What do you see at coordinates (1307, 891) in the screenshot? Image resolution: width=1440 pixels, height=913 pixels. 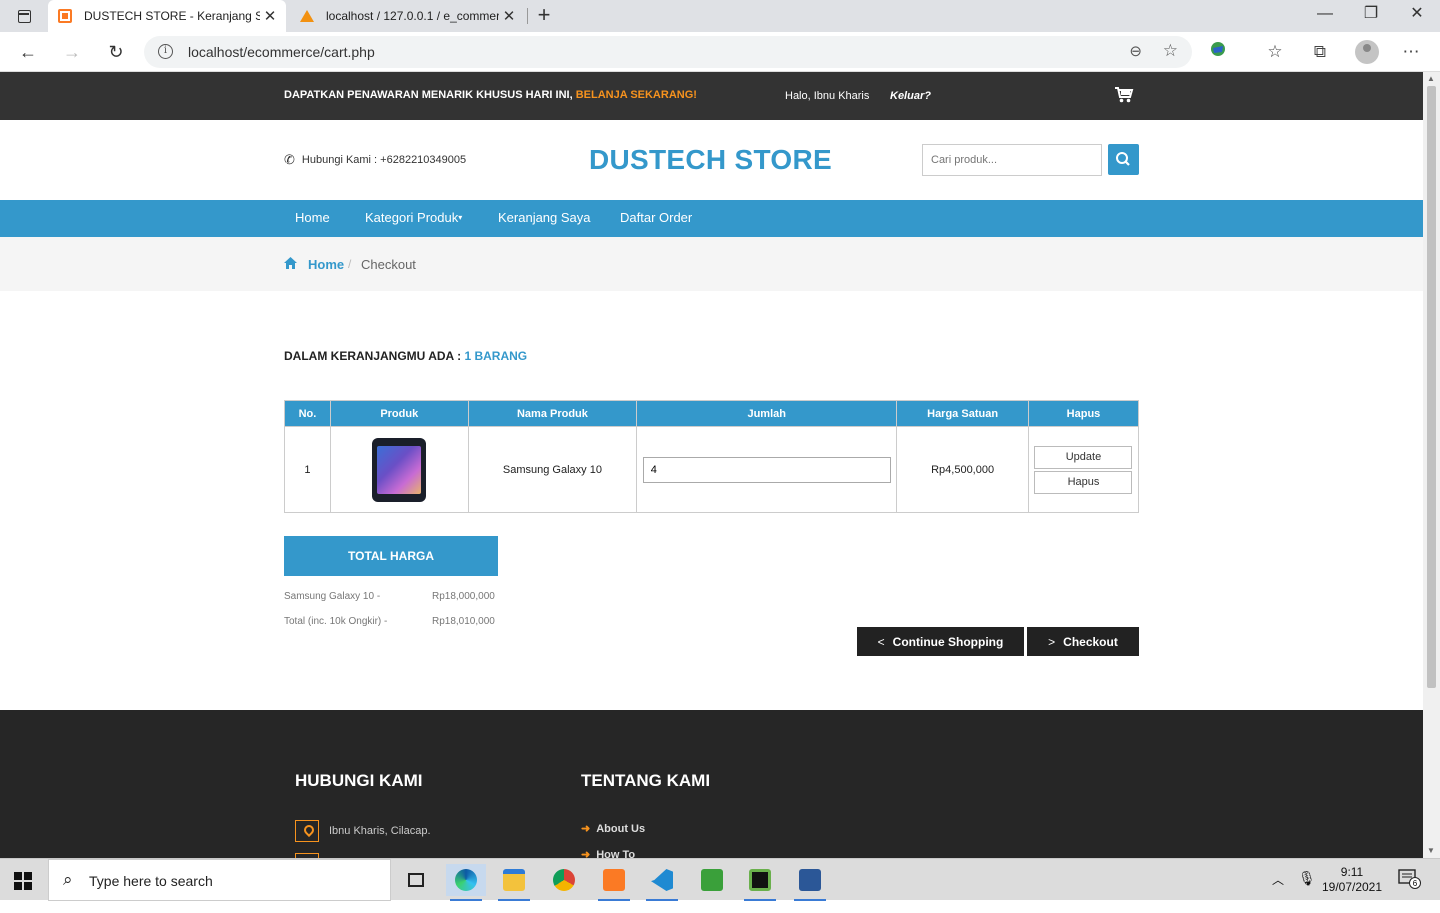 I see `microphone-icon: 🎙` at bounding box center [1307, 891].